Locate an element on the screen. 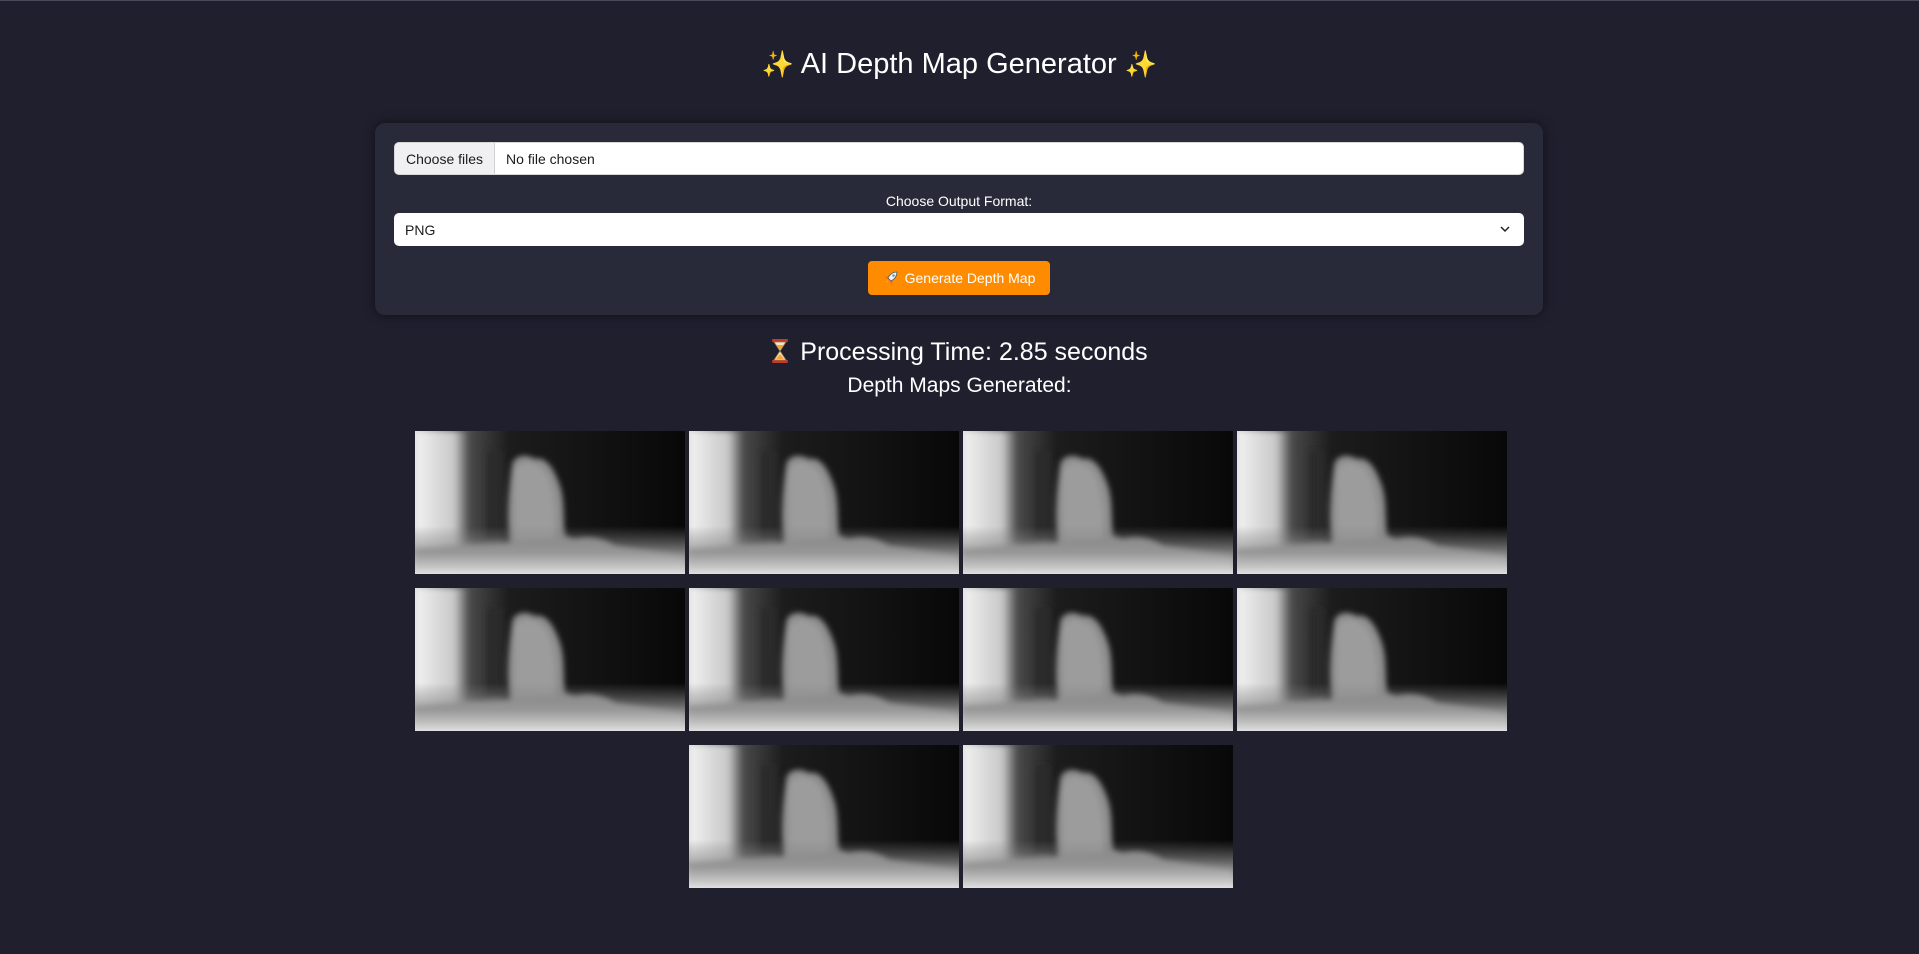 Image resolution: width=1919 pixels, height=954 pixels. processing-time: Processing Time: 2.85 seconds is located at coordinates (959, 352).